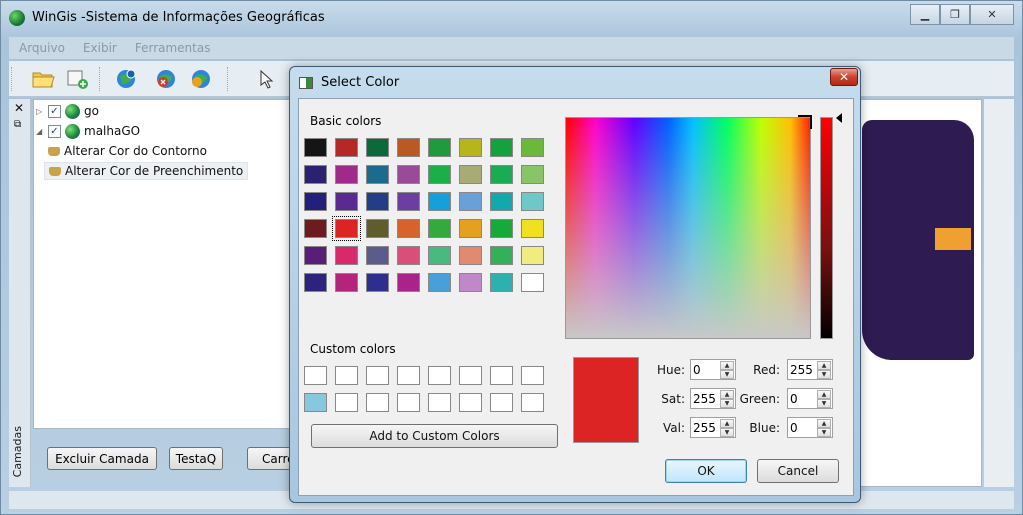 Image resolution: width=1023 pixels, height=515 pixels. I want to click on sat-input, so click(706, 398).